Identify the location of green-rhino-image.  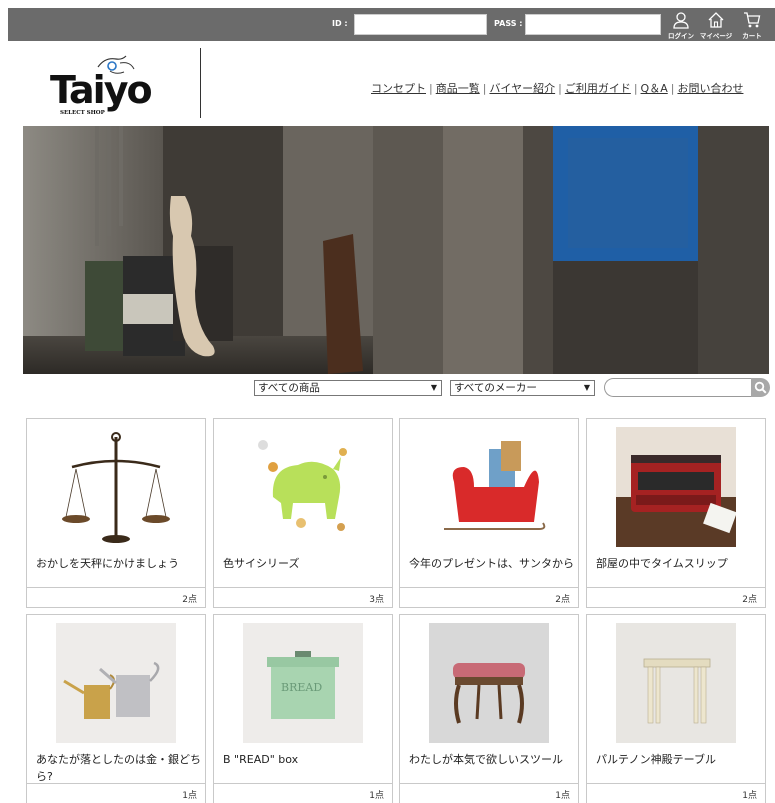
(303, 487).